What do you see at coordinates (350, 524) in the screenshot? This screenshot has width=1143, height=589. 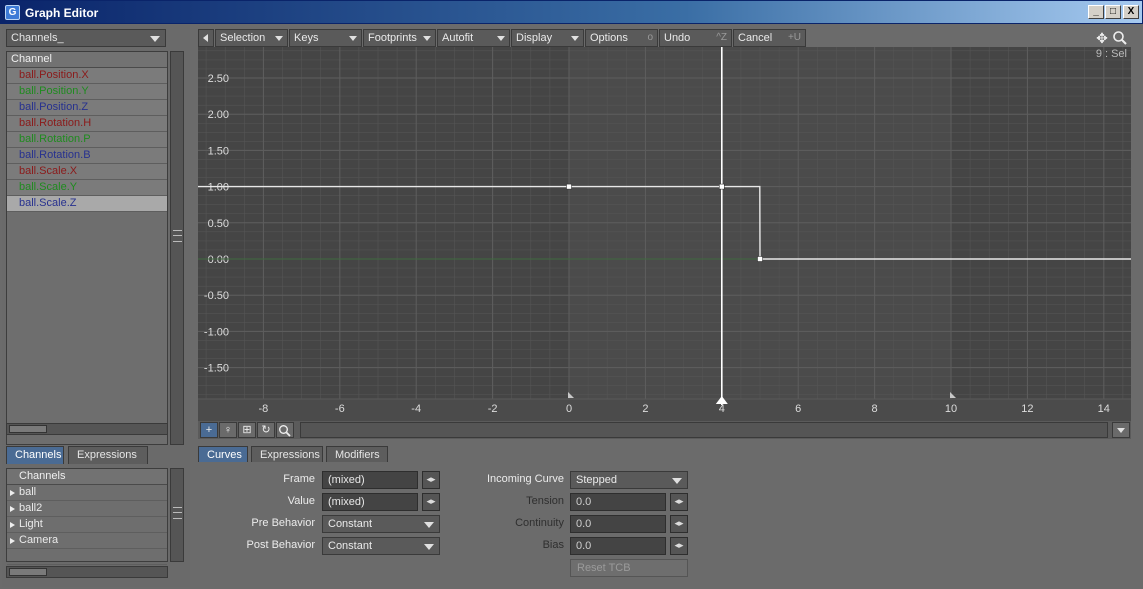 I see `pre-behavior-value: Constant` at bounding box center [350, 524].